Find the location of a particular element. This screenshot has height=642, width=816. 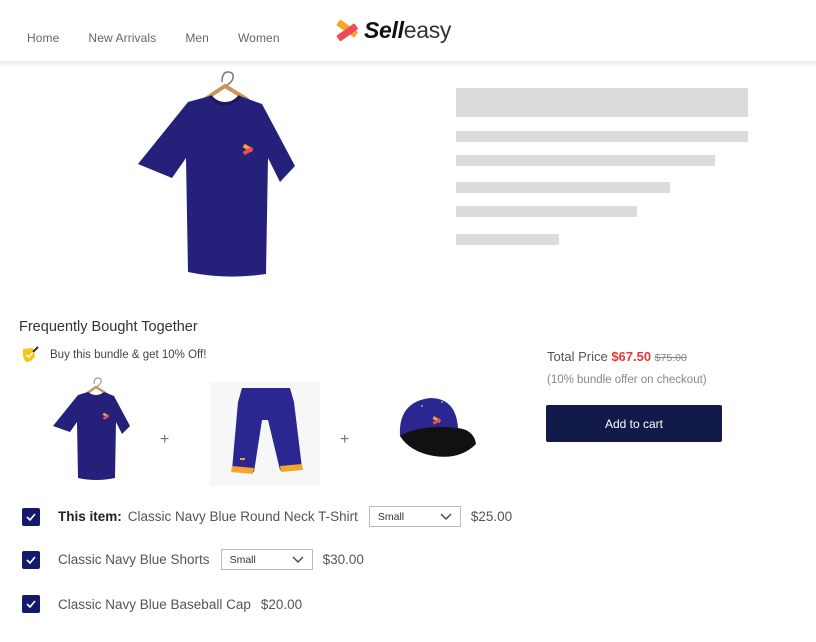

bundle-item-row: Classic Navy Blue Baseball Cap $20.00 is located at coordinates (162, 604).